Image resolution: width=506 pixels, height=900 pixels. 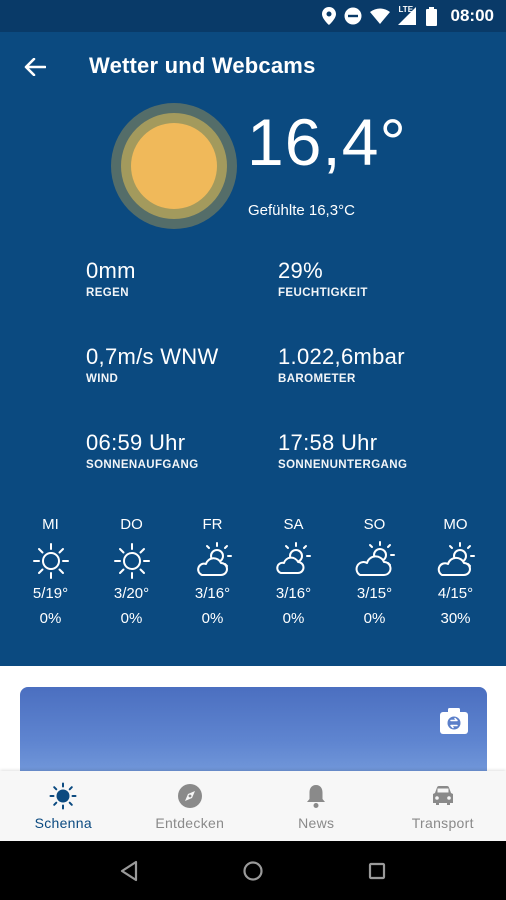 I want to click on nav-item-news: News, so click(x=316, y=806).